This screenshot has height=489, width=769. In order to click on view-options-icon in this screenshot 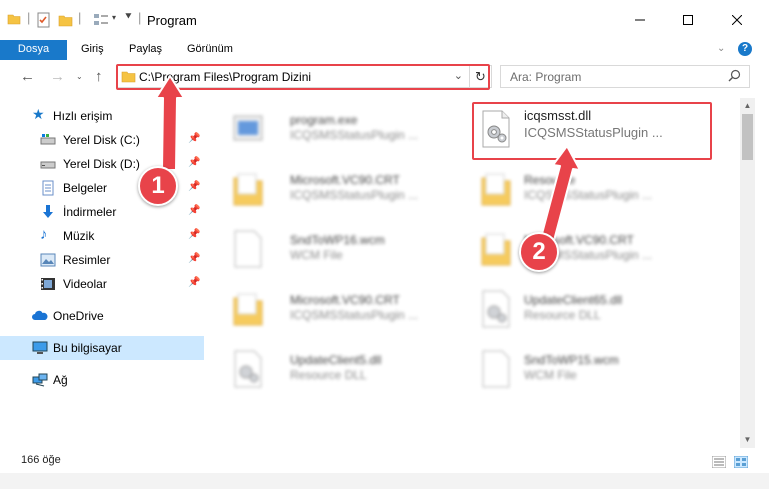, I will do `click(102, 20)`.